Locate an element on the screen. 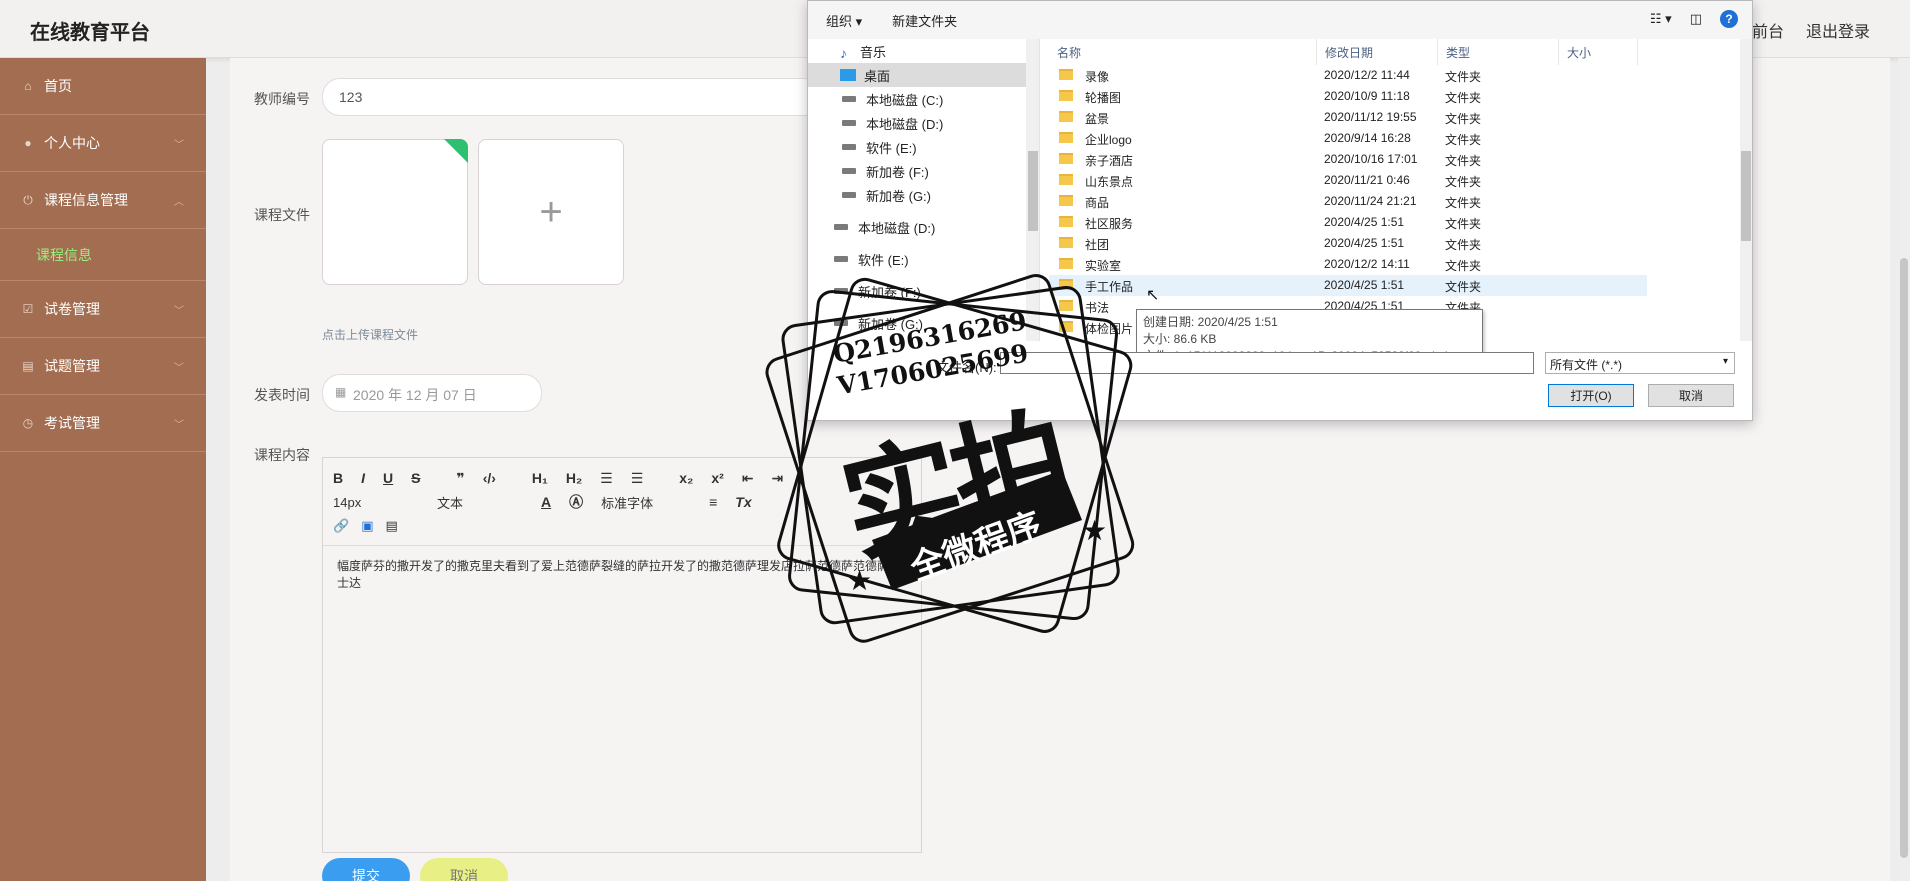  column-size: 大小 is located at coordinates (1598, 52).